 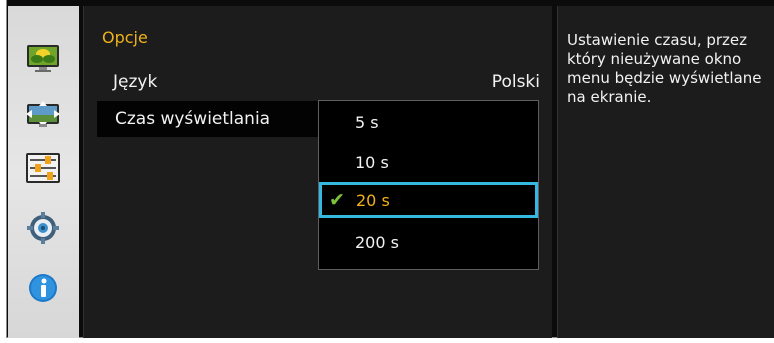 What do you see at coordinates (367, 122) in the screenshot?
I see `option-label: 5 s` at bounding box center [367, 122].